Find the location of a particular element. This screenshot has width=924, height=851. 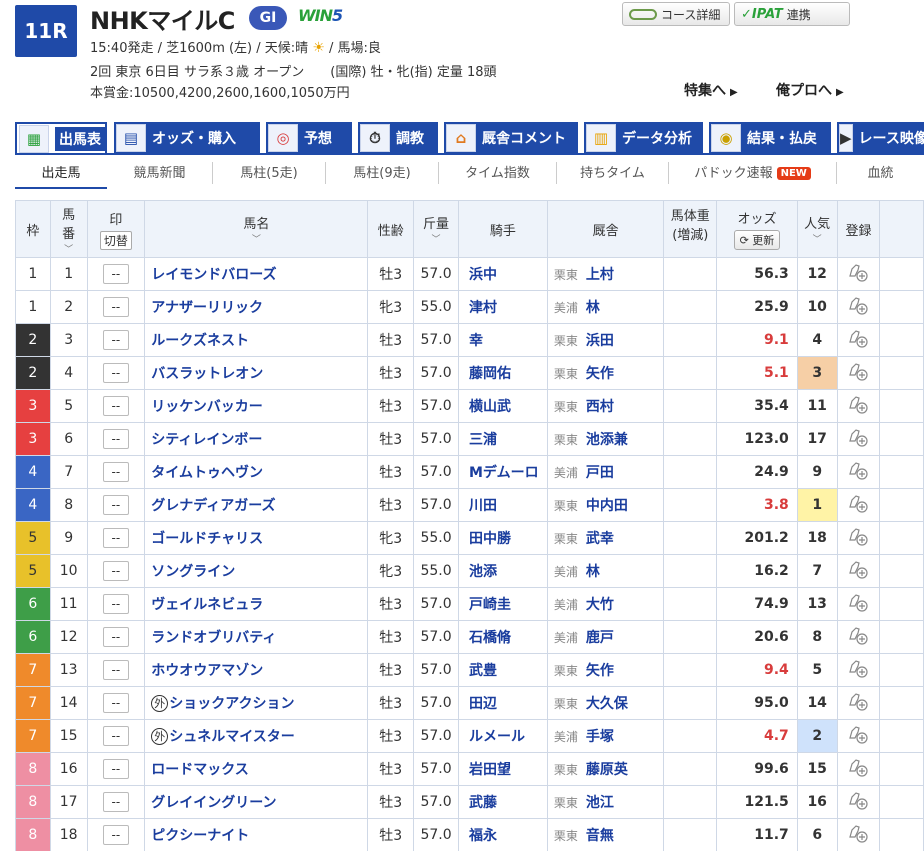

trainer-link: 中内田 is located at coordinates (607, 506).